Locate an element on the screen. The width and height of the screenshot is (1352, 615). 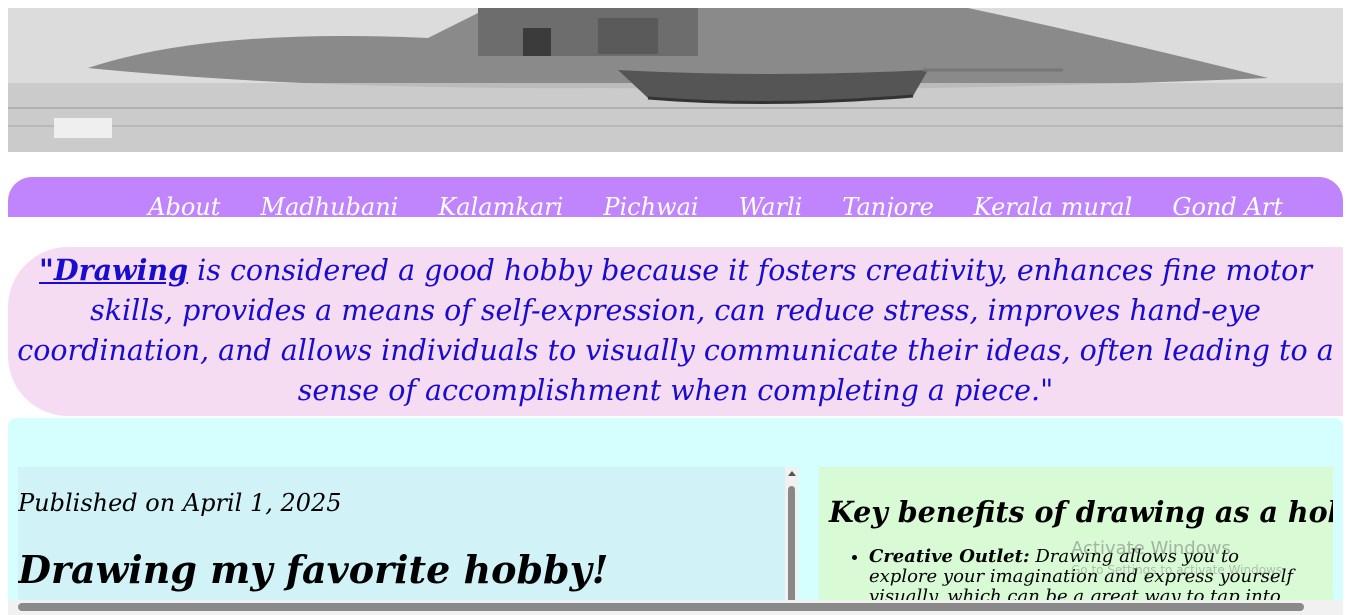
scroll-up-arrow-icon is located at coordinates (792, 473).